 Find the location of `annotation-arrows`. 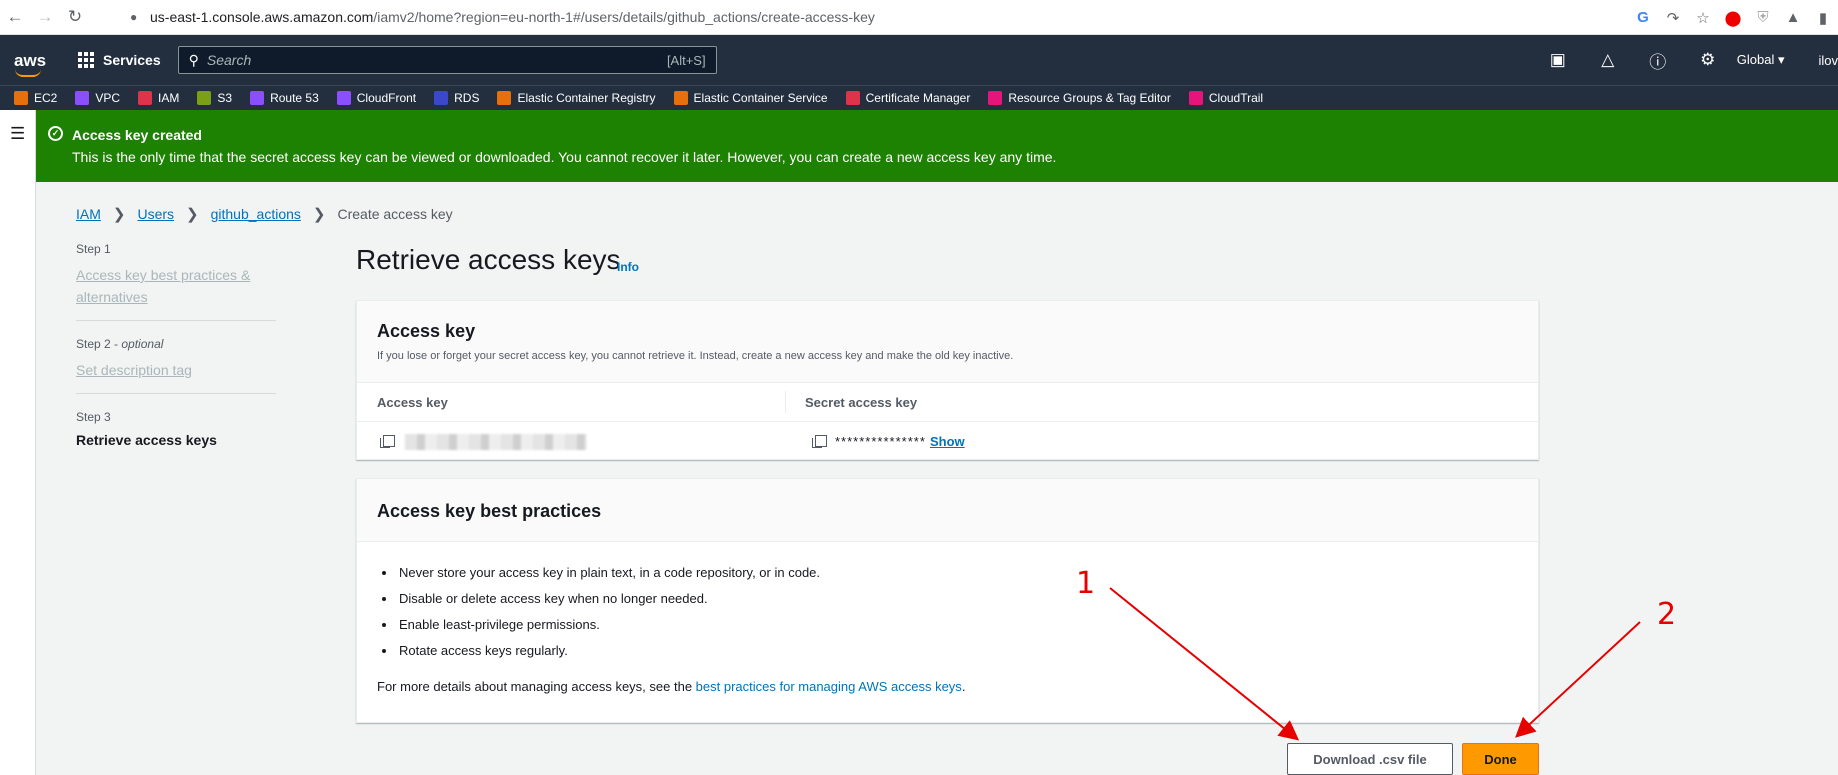

annotation-arrows is located at coordinates (1375, 664).